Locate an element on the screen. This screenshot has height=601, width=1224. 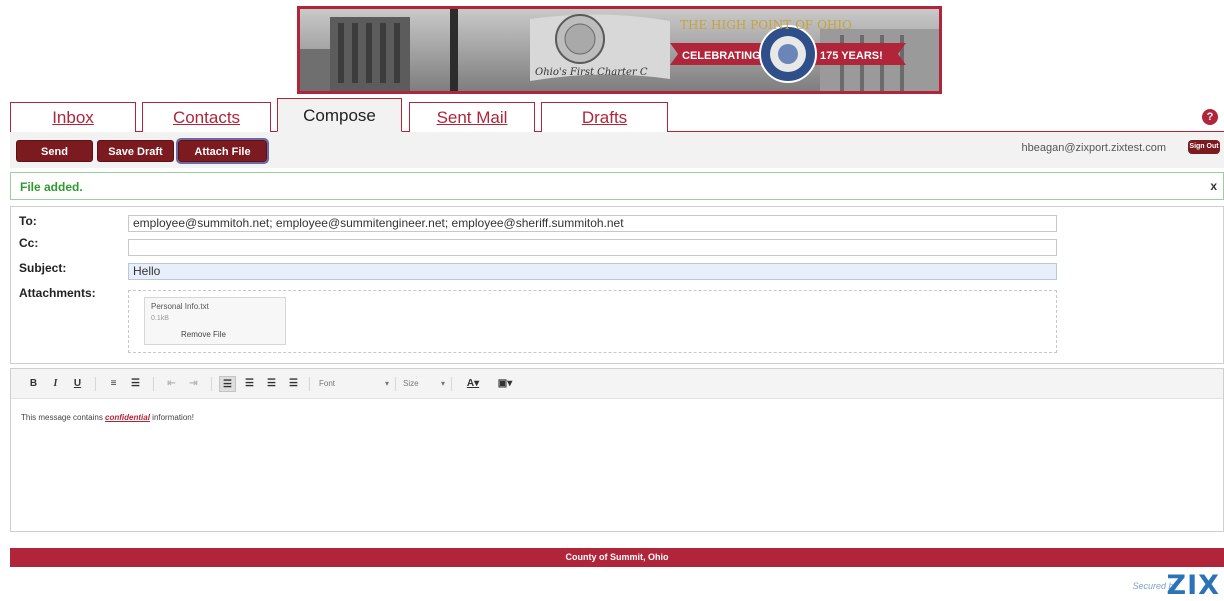
attachments-area: Personal Info.txt 0.1kB Remove File is located at coordinates (592, 321).